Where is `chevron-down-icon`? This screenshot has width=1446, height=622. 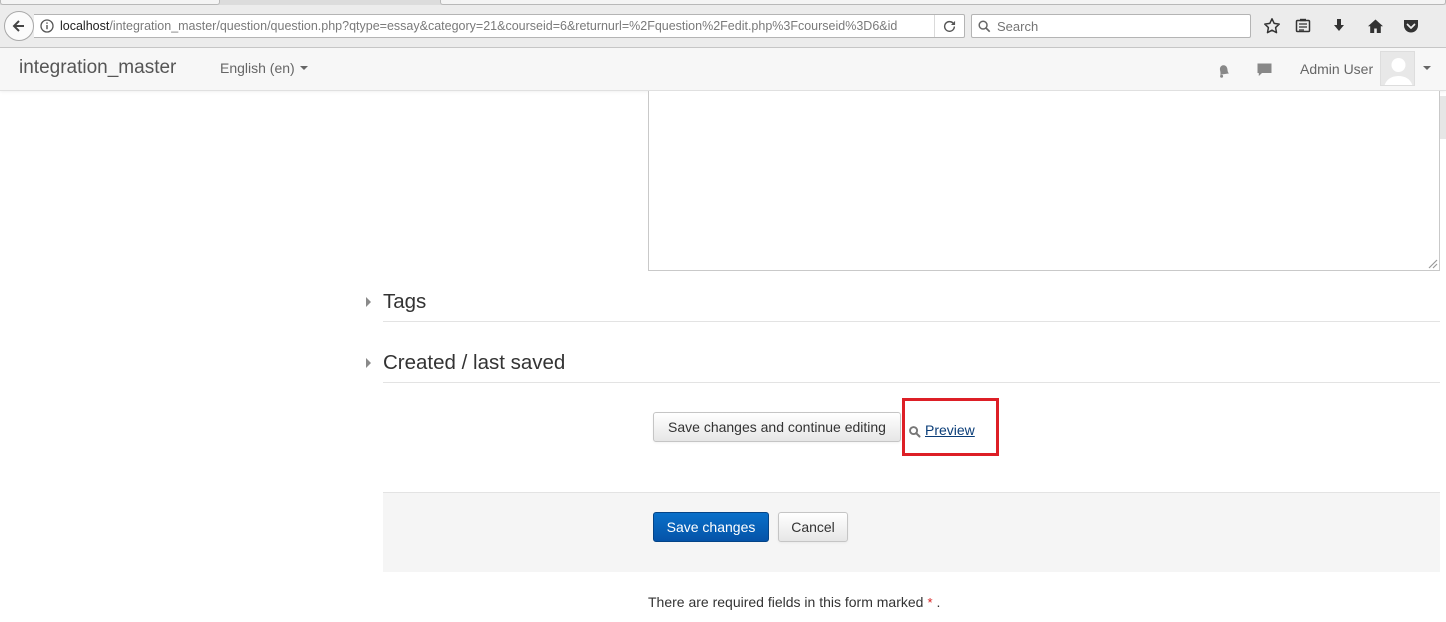 chevron-down-icon is located at coordinates (303, 68).